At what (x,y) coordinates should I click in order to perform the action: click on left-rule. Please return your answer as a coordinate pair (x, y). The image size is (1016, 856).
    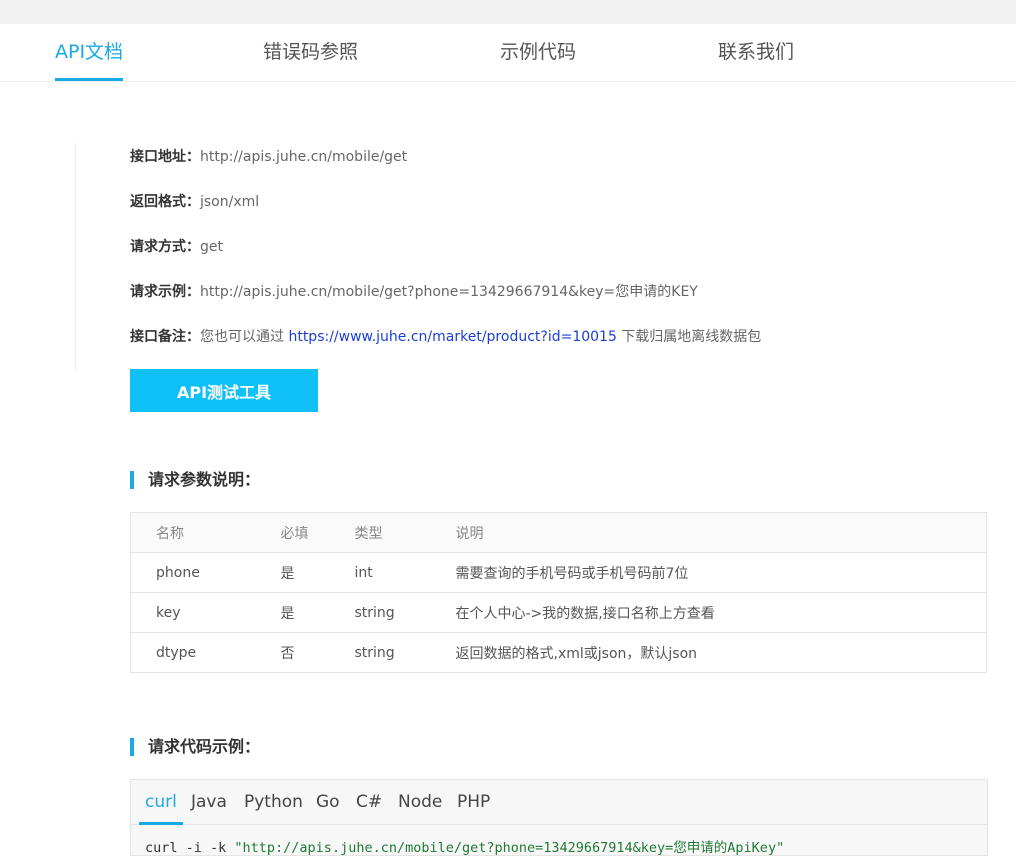
    Looking at the image, I should click on (75, 257).